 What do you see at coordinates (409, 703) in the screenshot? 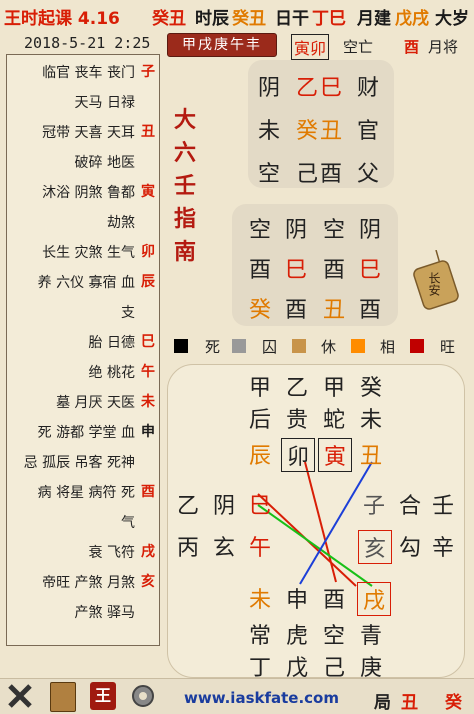
I see `ju-value: 丑` at bounding box center [409, 703].